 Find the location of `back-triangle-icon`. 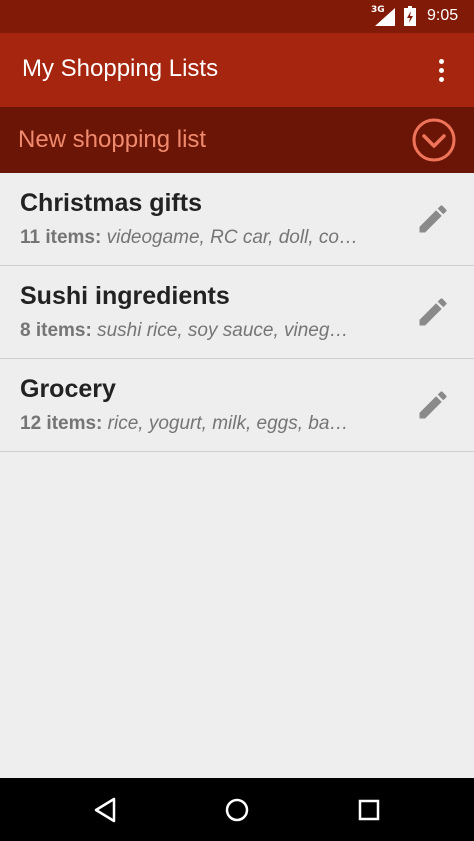

back-triangle-icon is located at coordinates (106, 810).